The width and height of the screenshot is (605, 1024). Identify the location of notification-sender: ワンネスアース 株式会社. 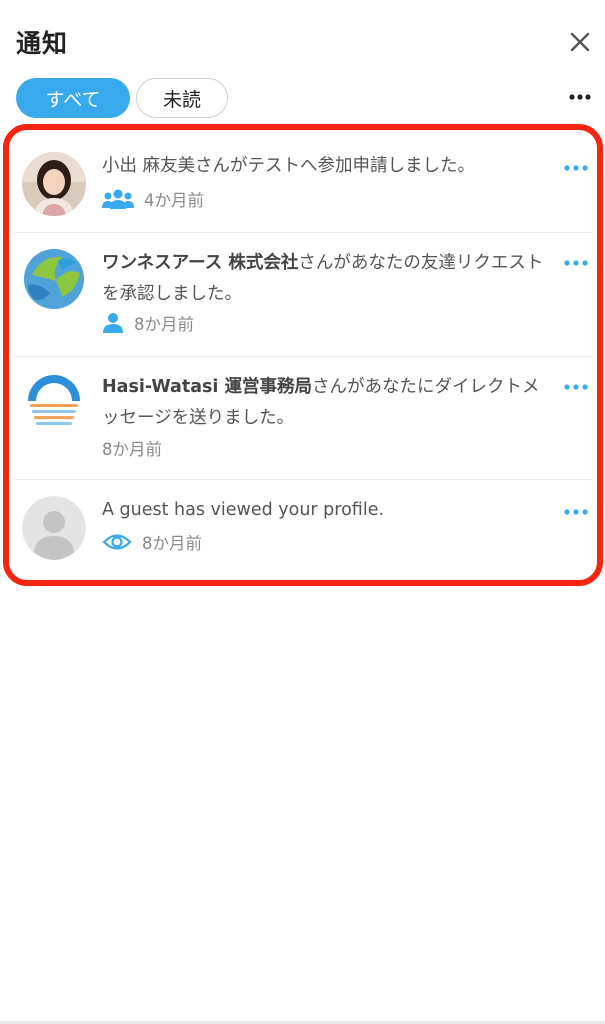
(200, 263).